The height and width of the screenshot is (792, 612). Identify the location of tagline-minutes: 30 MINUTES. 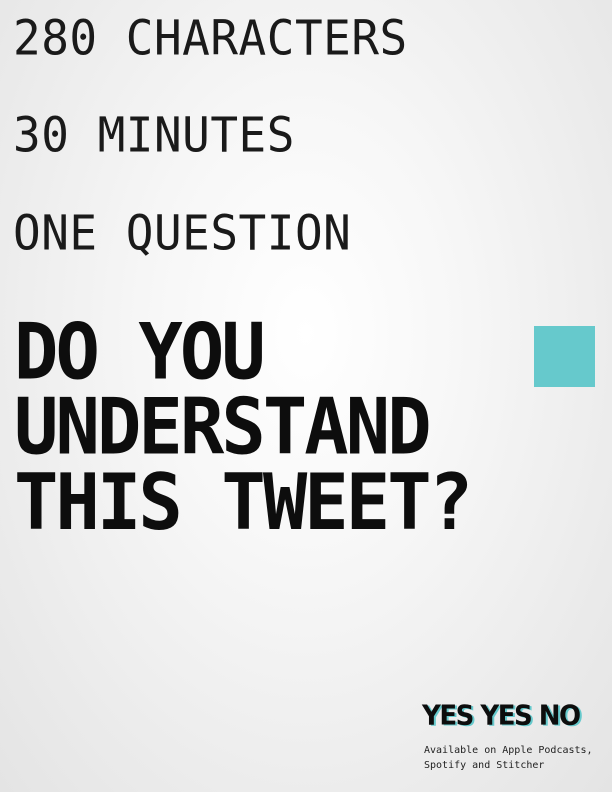
(154, 134).